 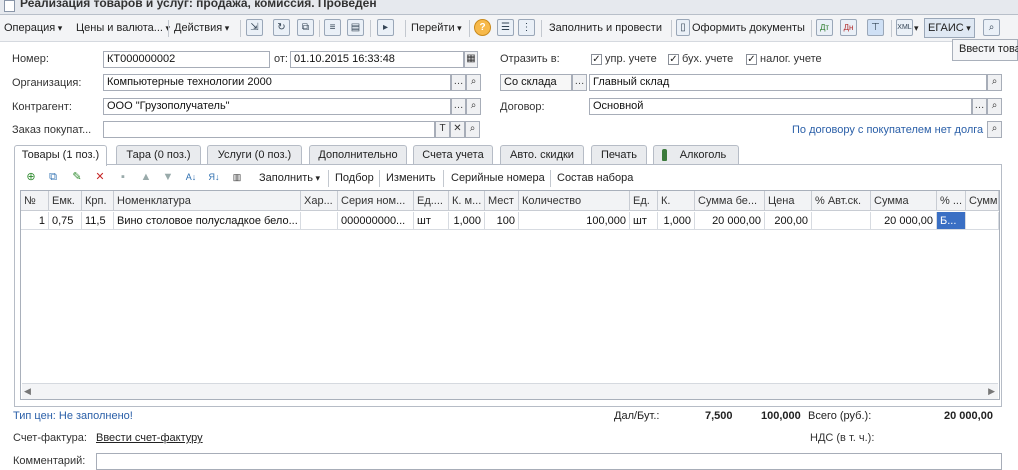 I want to click on tab-print: Печать, so click(x=619, y=154).